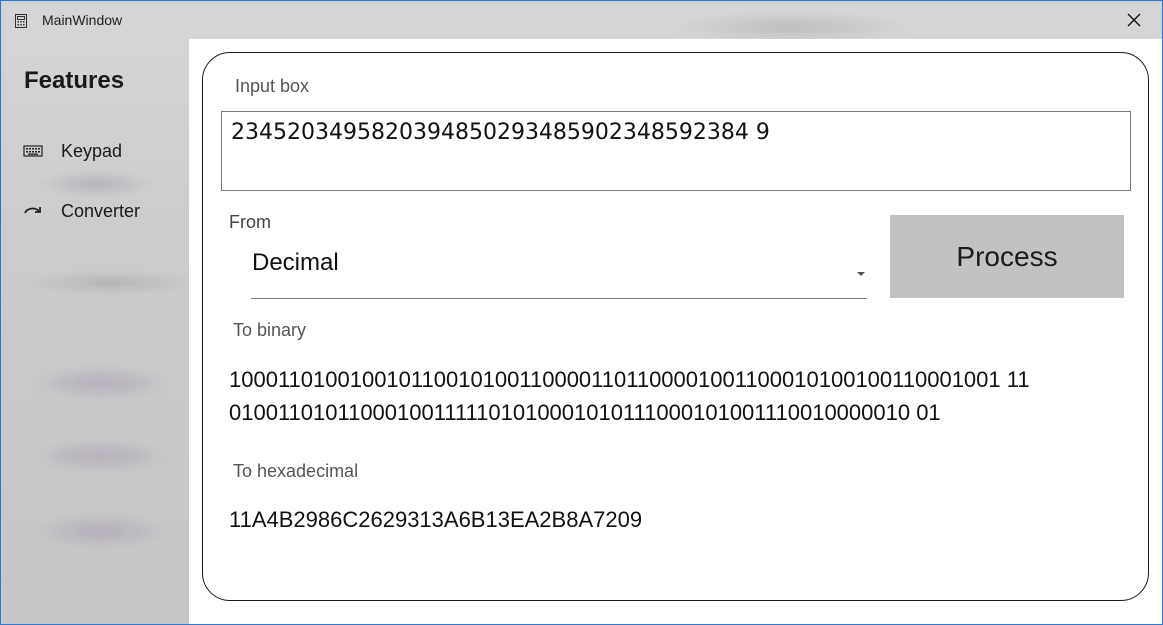  I want to click on sidebar-item-label: Keypad, so click(92, 151).